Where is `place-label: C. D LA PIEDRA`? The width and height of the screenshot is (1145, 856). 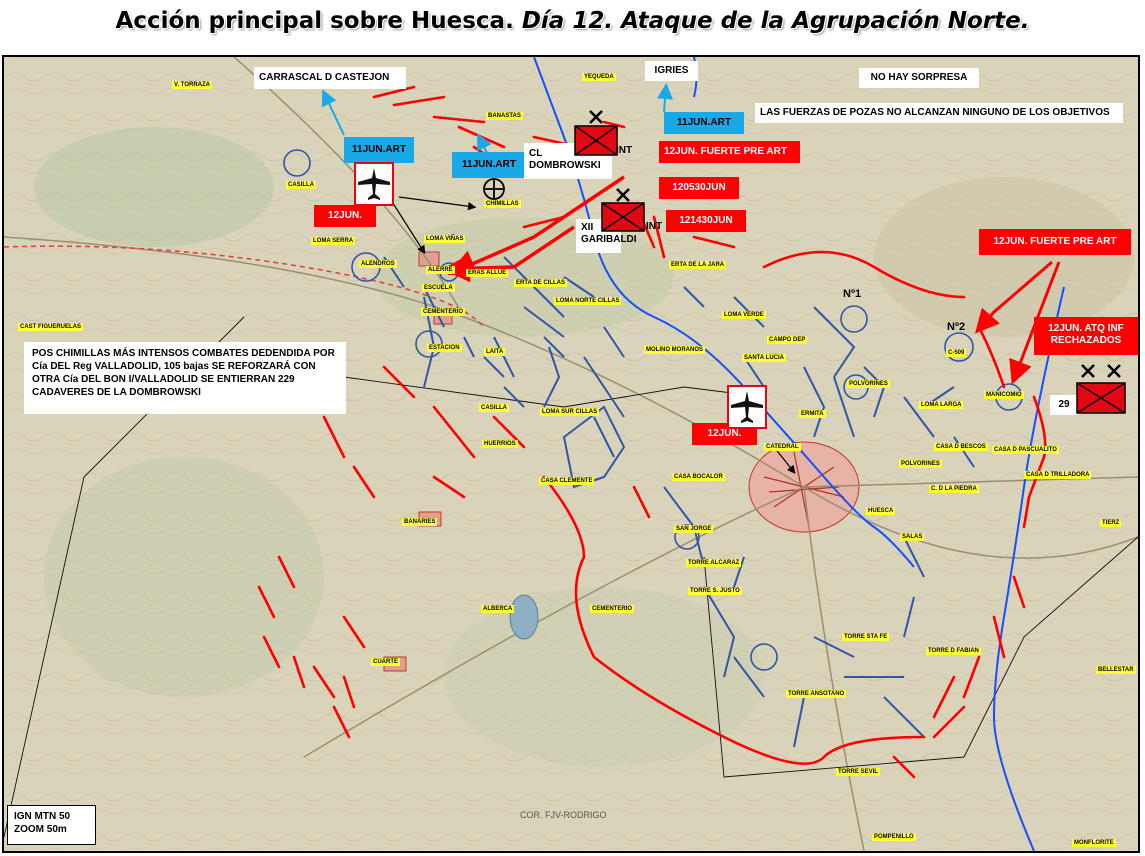 place-label: C. D LA PIEDRA is located at coordinates (954, 489).